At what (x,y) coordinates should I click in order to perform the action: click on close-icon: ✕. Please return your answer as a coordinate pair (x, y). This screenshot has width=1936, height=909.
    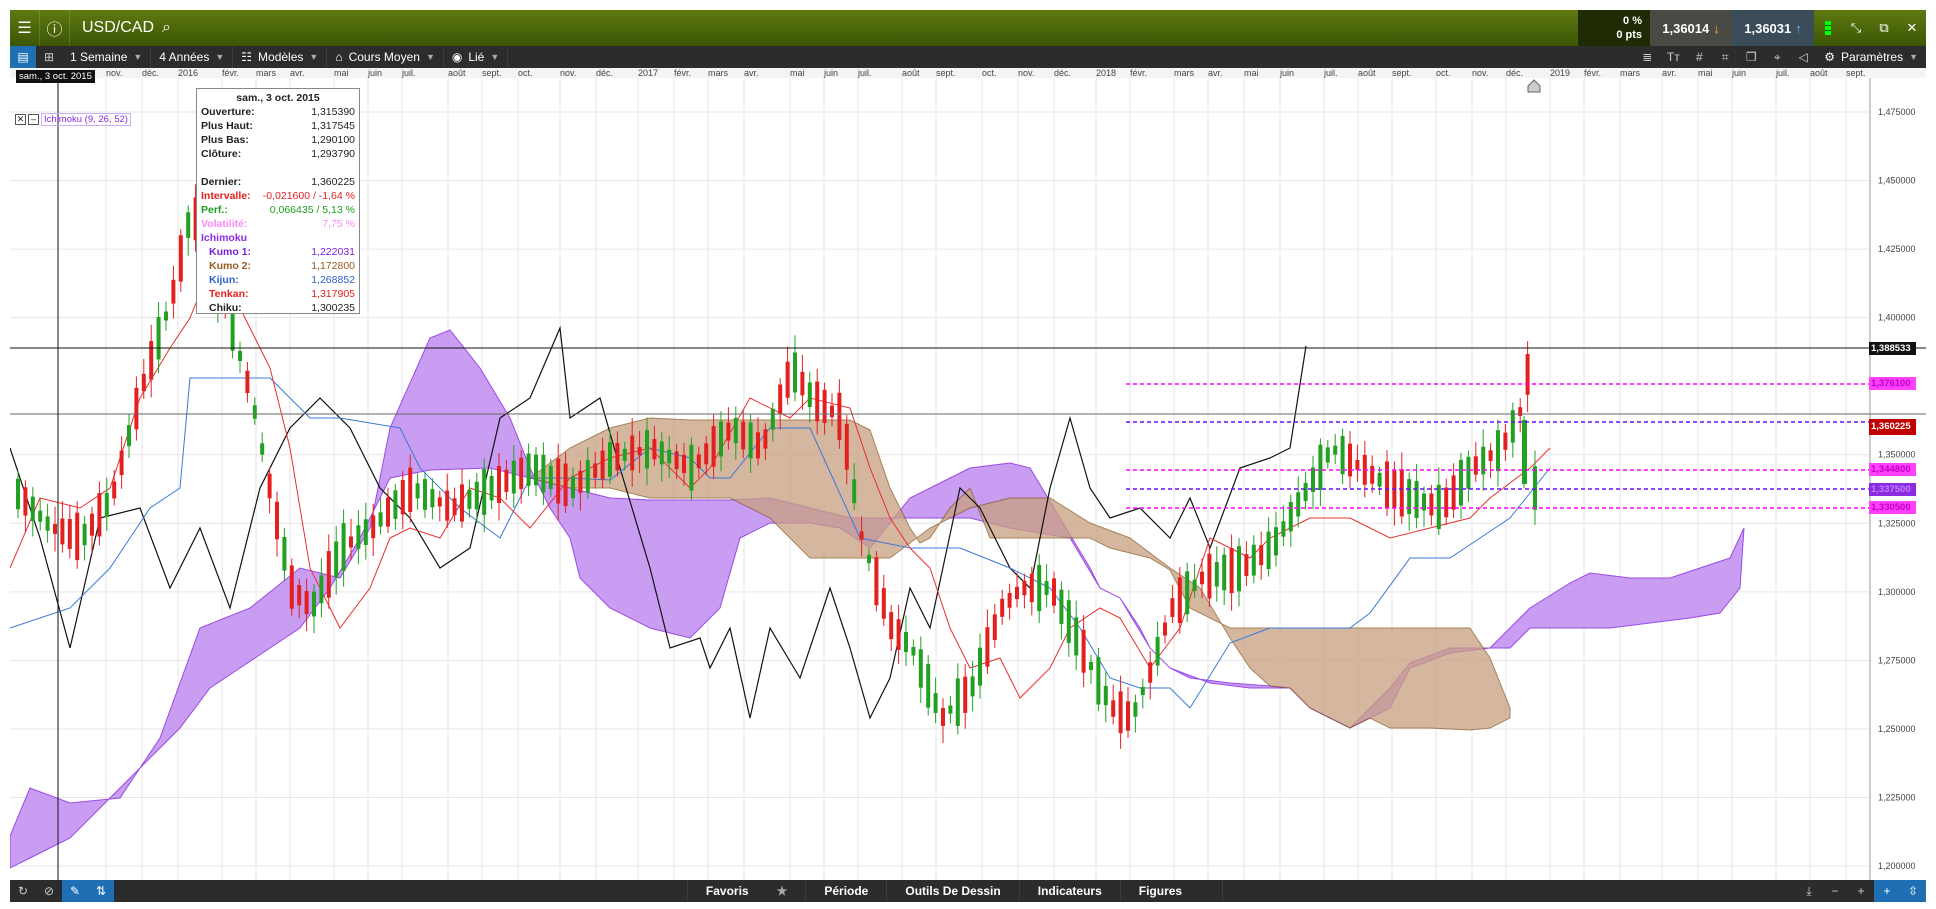
    Looking at the image, I should click on (1912, 28).